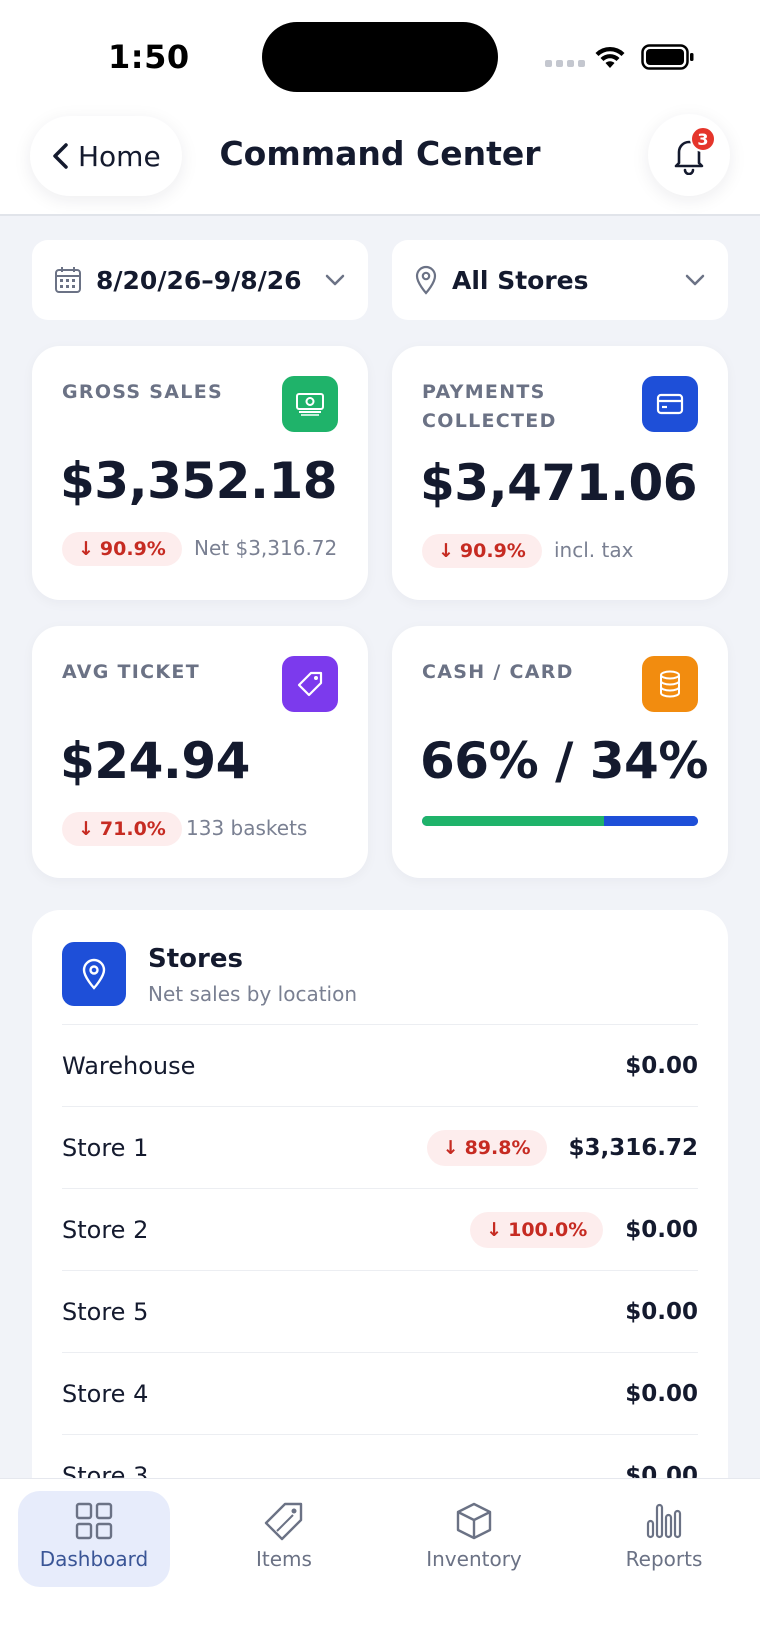 This screenshot has height=1645, width=760. Describe the element at coordinates (380, 1147) in the screenshot. I see `store-row: Store 1 ↓ 89.8% $3,316.72` at that location.